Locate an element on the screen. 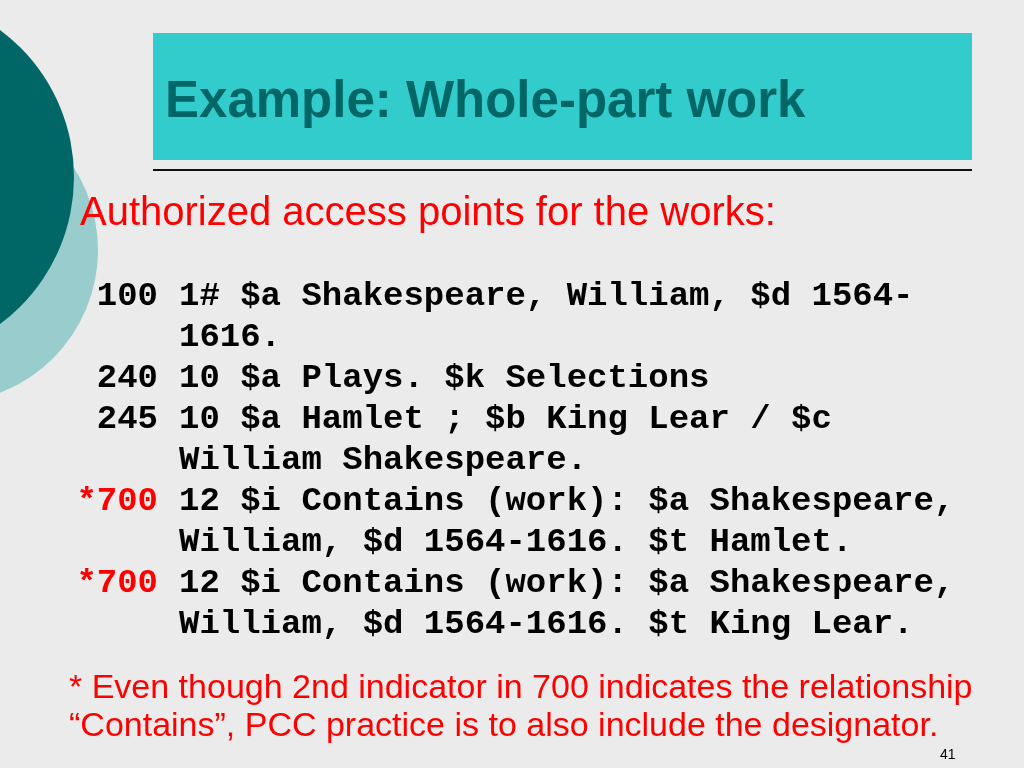 The width and height of the screenshot is (1024, 768). page-number: 41 is located at coordinates (948, 754).